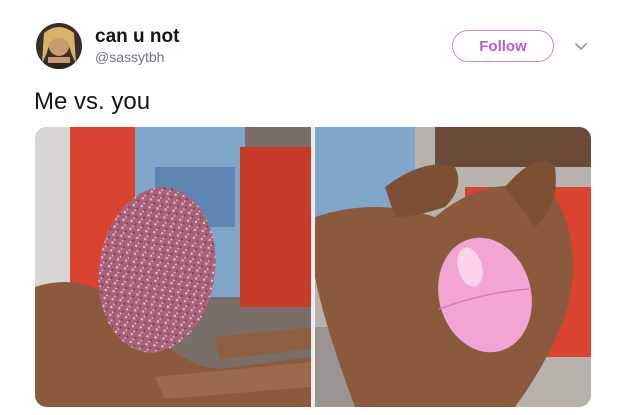 The width and height of the screenshot is (625, 415). I want to click on follow-button-label: Follow, so click(503, 46).